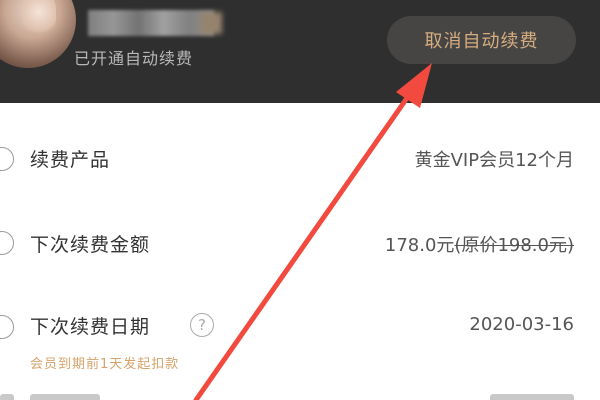  I want to click on avatar, so click(38, 34).